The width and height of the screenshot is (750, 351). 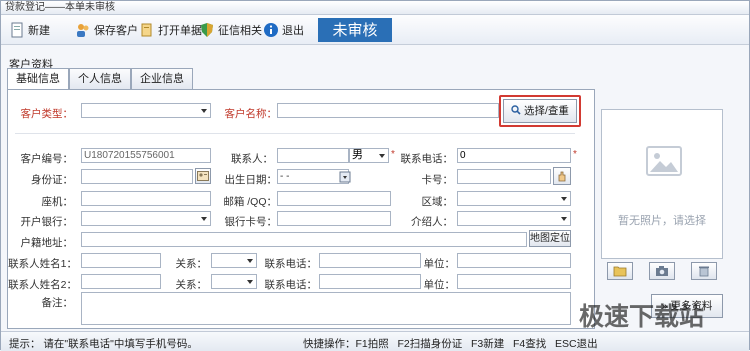 I want to click on birth-date-label: 出生日期：, so click(x=251, y=180).